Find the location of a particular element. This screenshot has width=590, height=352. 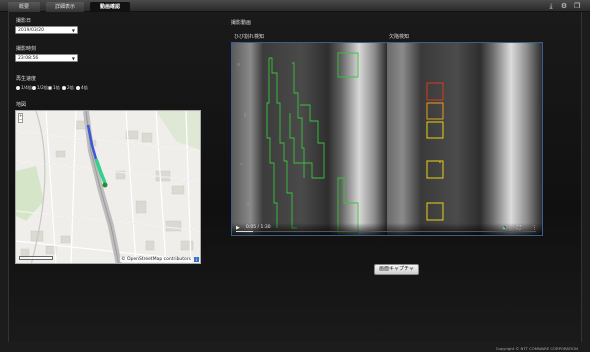

zoom-control: + − is located at coordinates (20, 118).